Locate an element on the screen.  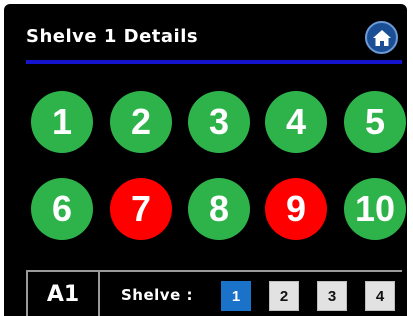
bin-label: 7 is located at coordinates (141, 208).